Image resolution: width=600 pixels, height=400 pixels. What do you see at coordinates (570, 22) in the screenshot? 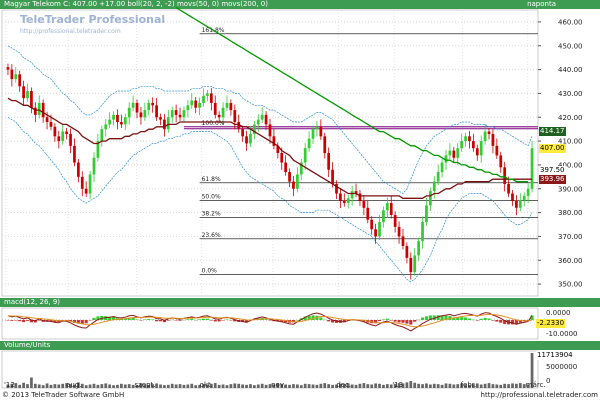
I see `y-tick-label-11: 460.00` at bounding box center [570, 22].